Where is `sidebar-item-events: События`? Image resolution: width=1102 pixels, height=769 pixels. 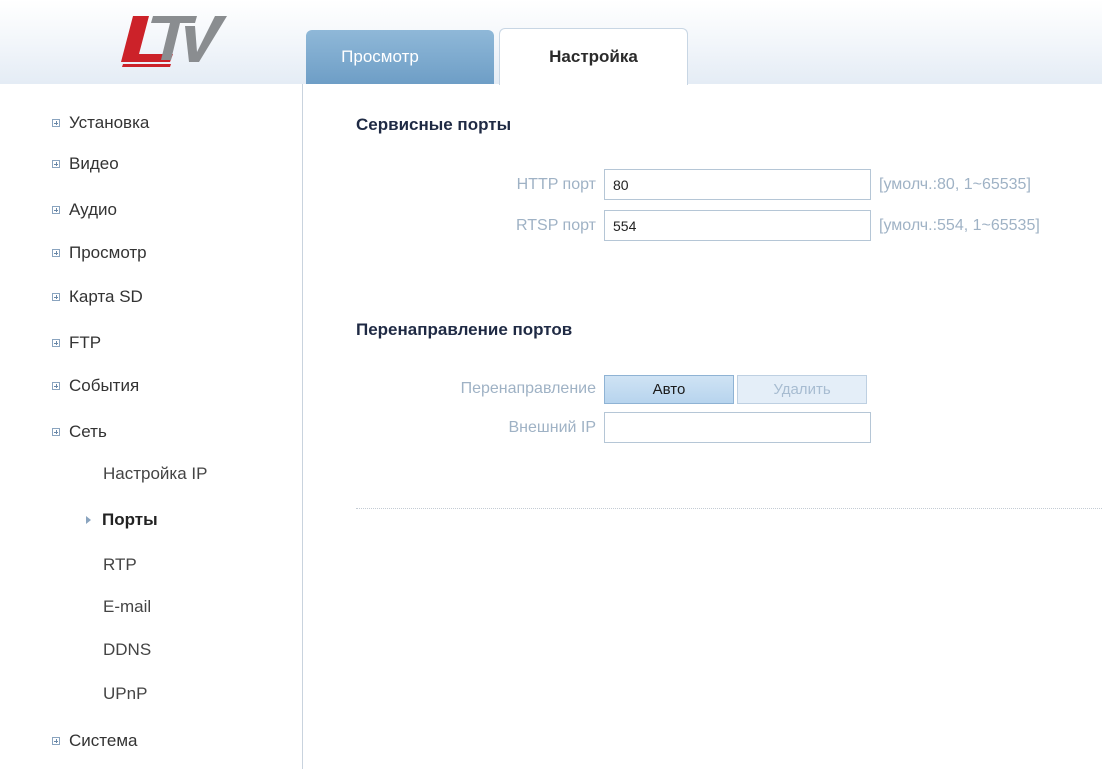
sidebar-item-events: События is located at coordinates (95, 386).